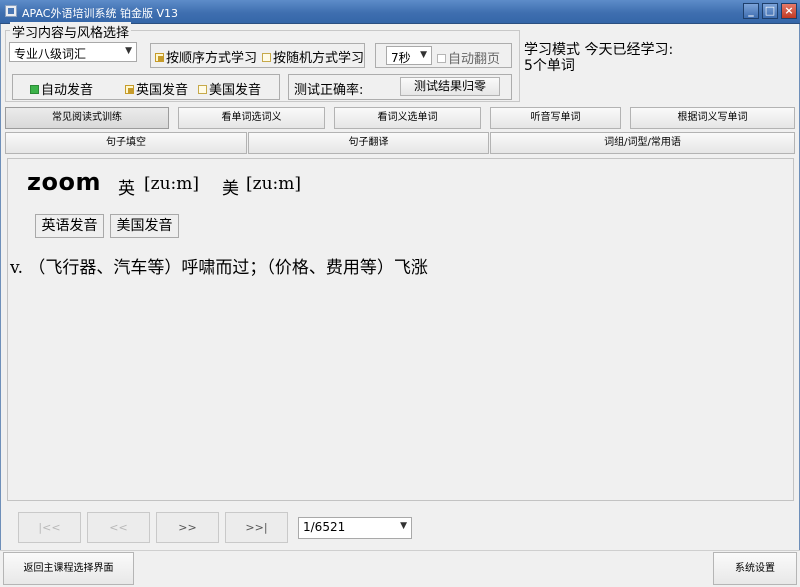 This screenshot has height=587, width=800. I want to click on tab-dictation: 听音写单词, so click(555, 118).